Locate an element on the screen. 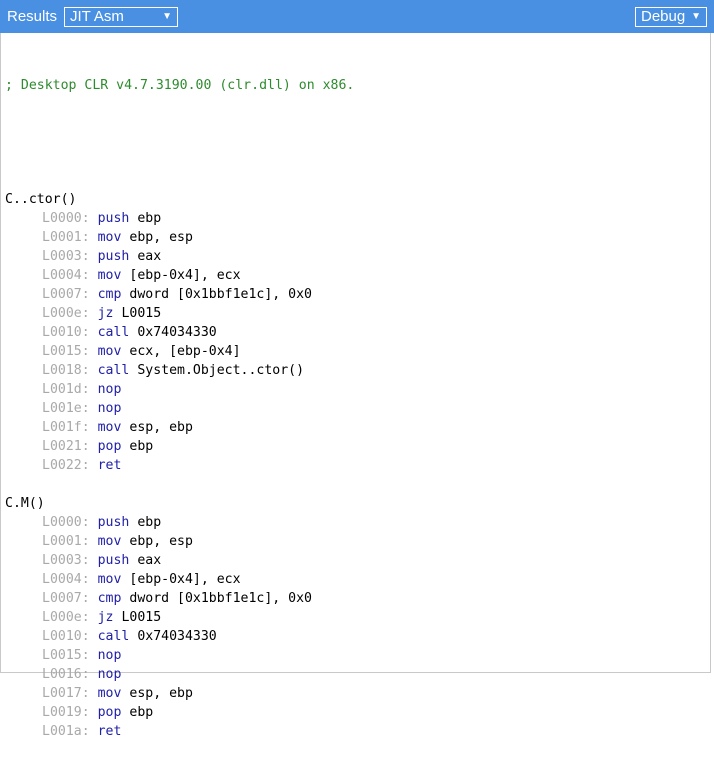 The width and height of the screenshot is (714, 760). asm-opcode: ret is located at coordinates (109, 465).